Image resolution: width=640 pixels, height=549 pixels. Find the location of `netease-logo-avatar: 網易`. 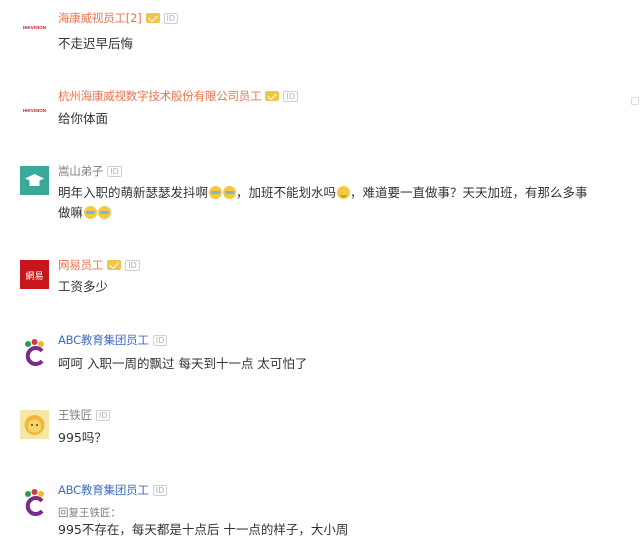

netease-logo-avatar: 網易 is located at coordinates (34, 274).